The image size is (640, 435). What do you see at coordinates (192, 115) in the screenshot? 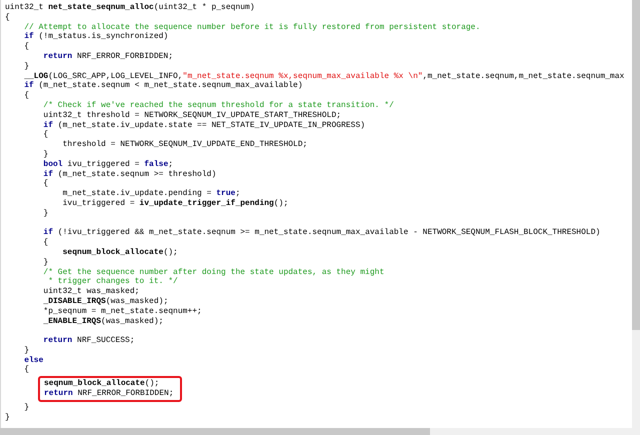
I see `code-line: uint32_t threshold = NETWORK_SEQNUM_IV_UPDATE_START_THRESHOLD;` at bounding box center [192, 115].